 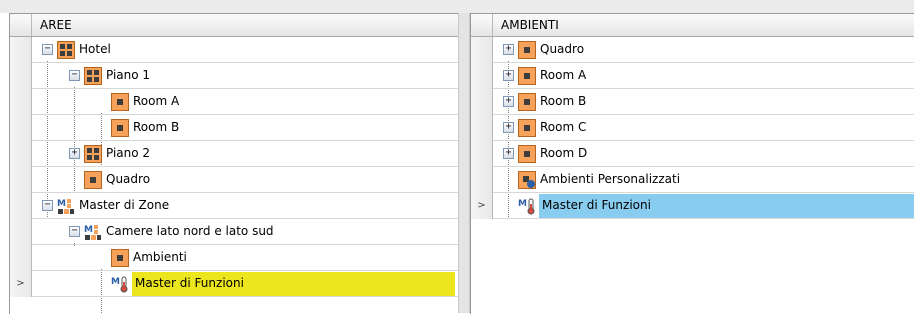 I want to click on aree-column-header: AREE, so click(x=234, y=25).